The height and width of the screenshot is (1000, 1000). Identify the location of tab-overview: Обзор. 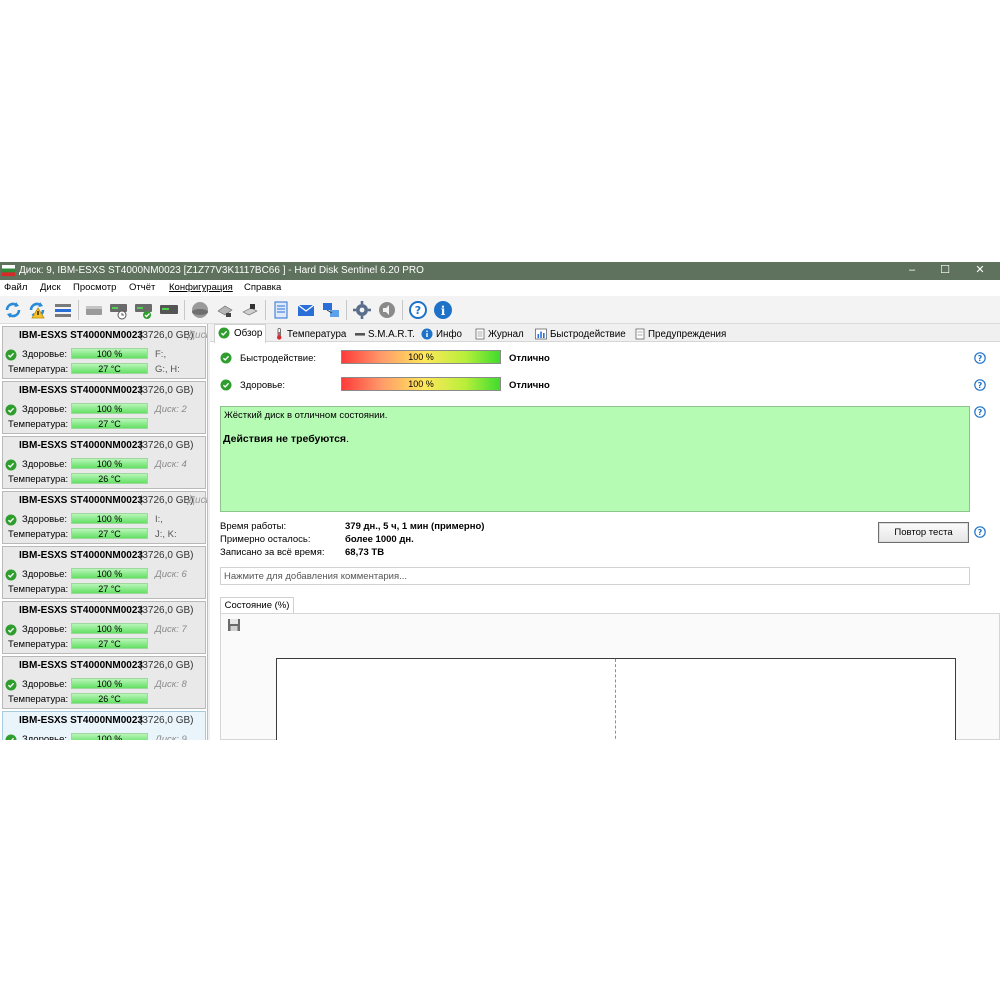
(240, 333).